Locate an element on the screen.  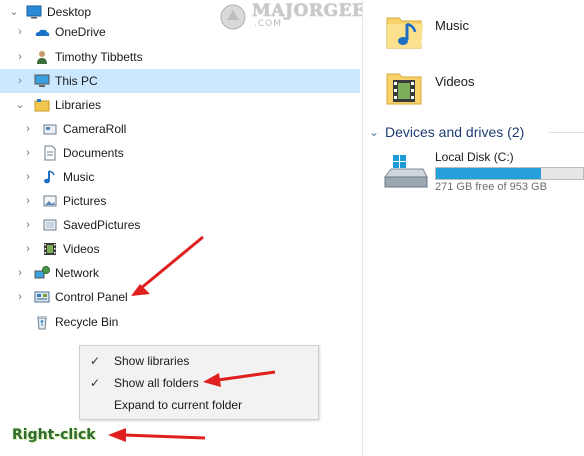
drive-usage-bar is located at coordinates (509, 173).